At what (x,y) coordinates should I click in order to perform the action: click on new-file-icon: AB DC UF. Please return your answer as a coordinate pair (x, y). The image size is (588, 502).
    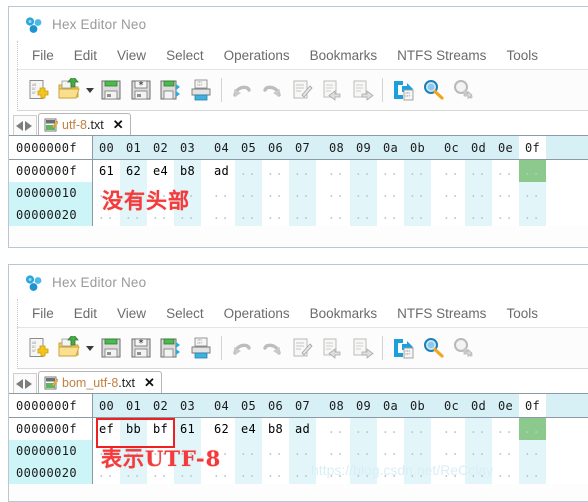
    Looking at the image, I should click on (39, 90).